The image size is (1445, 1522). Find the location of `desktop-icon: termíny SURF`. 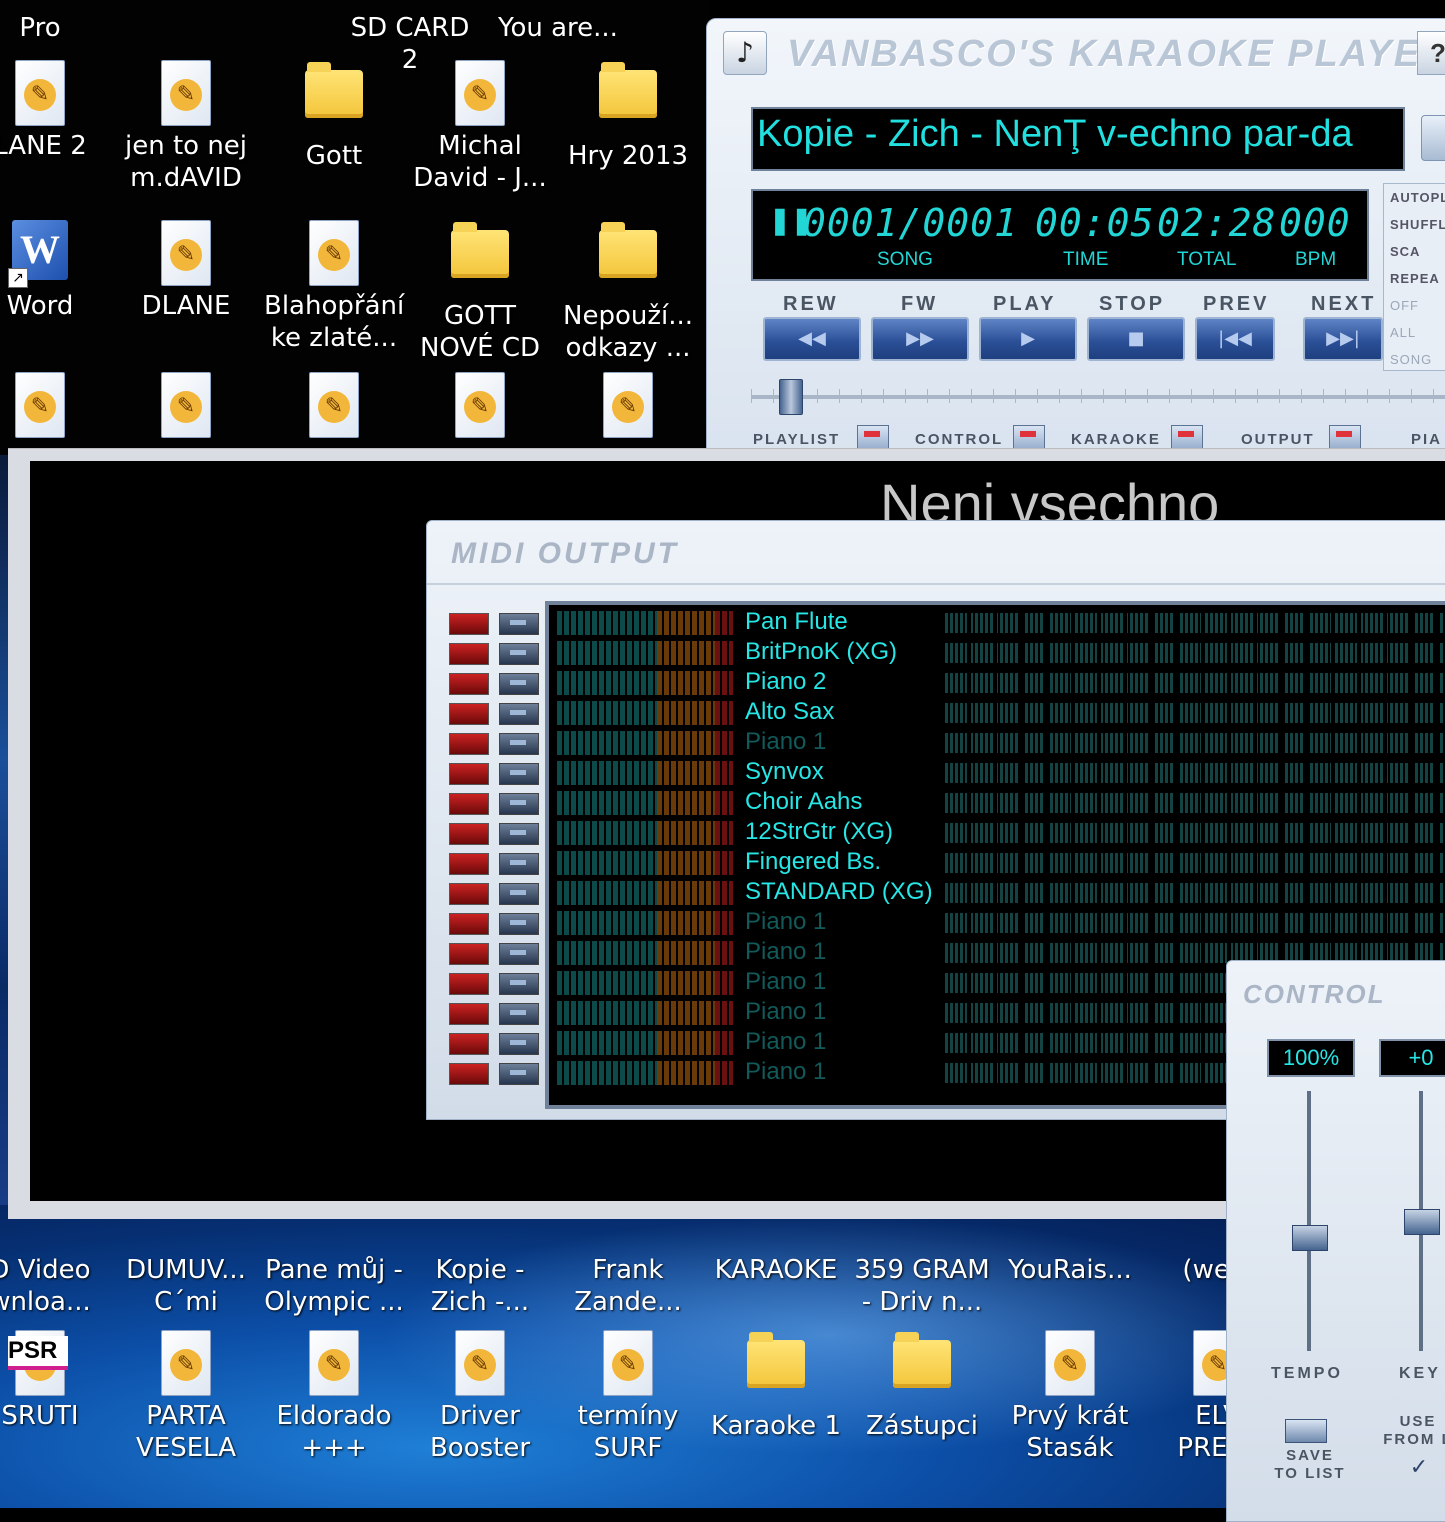

desktop-icon: termíny SURF is located at coordinates (628, 1397).